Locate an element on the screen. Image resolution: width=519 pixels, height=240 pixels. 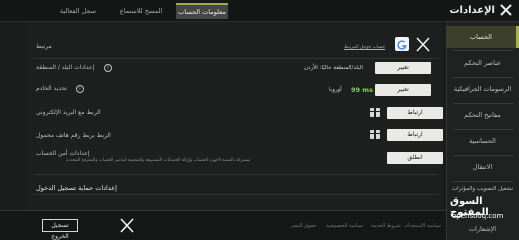
linked-label: مرتبط is located at coordinates (44, 46).